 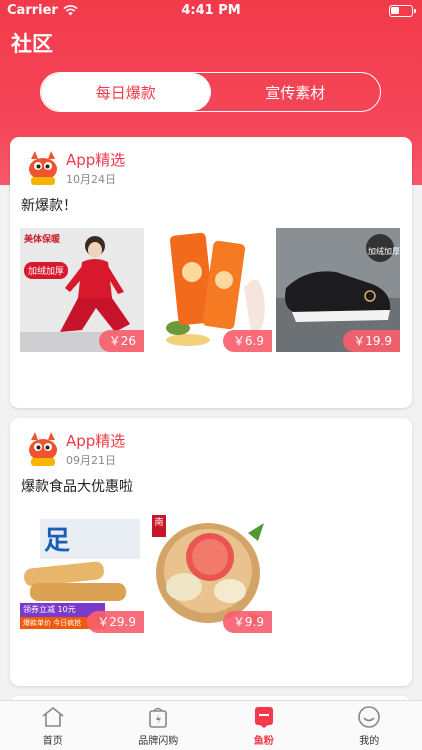 What do you see at coordinates (369, 717) in the screenshot?
I see `profile-smile-icon` at bounding box center [369, 717].